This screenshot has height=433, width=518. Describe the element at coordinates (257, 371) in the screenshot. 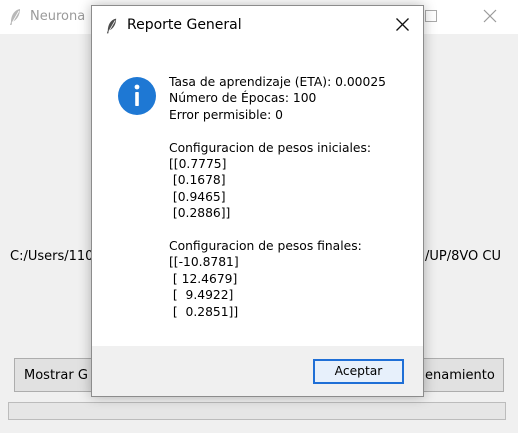

I see `dialog-footer: Aceptar` at that location.